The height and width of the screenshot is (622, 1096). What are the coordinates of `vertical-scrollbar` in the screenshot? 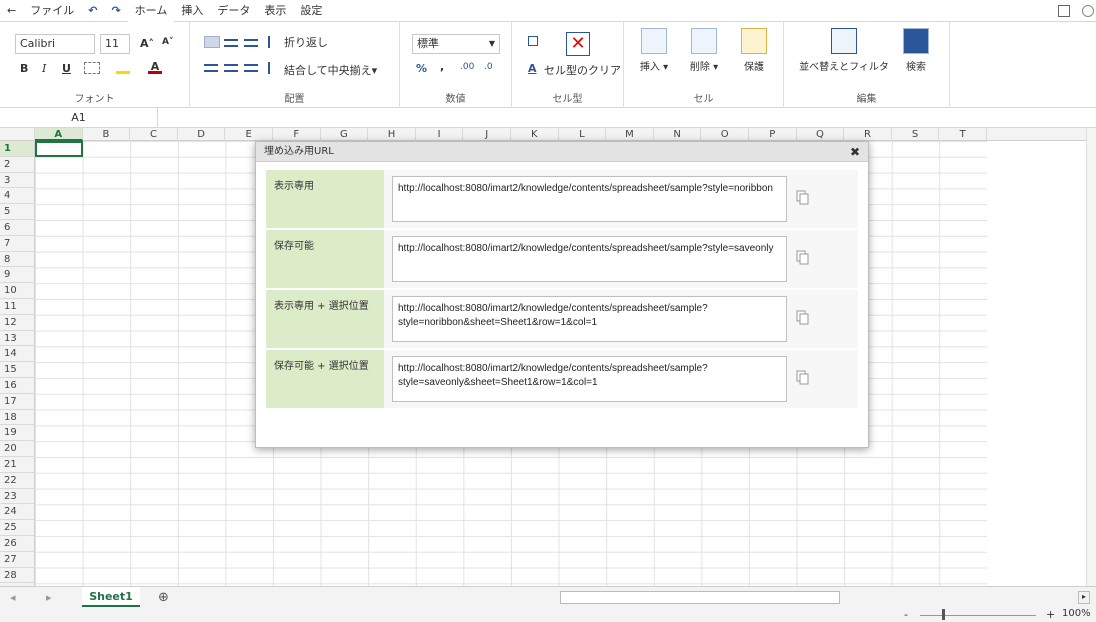 It's located at (1091, 357).